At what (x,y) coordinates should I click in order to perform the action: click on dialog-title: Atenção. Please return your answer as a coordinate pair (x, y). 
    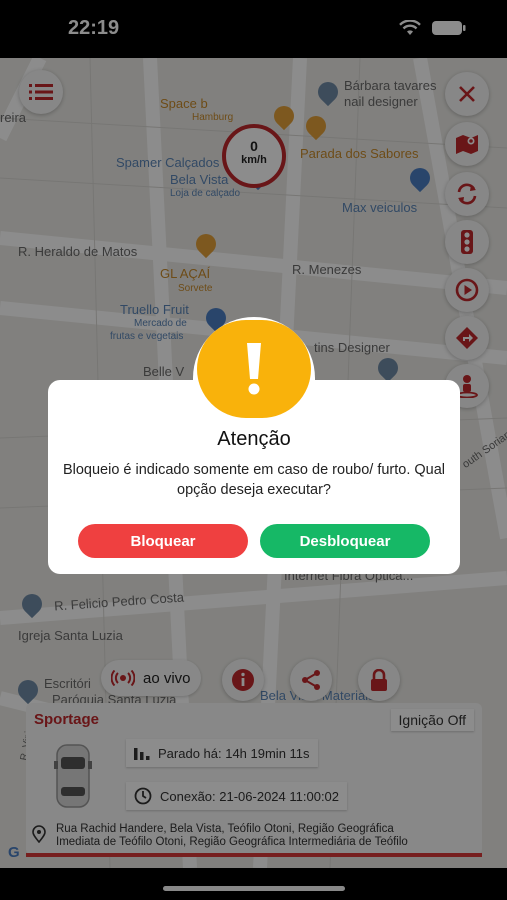
    Looking at the image, I should click on (254, 439).